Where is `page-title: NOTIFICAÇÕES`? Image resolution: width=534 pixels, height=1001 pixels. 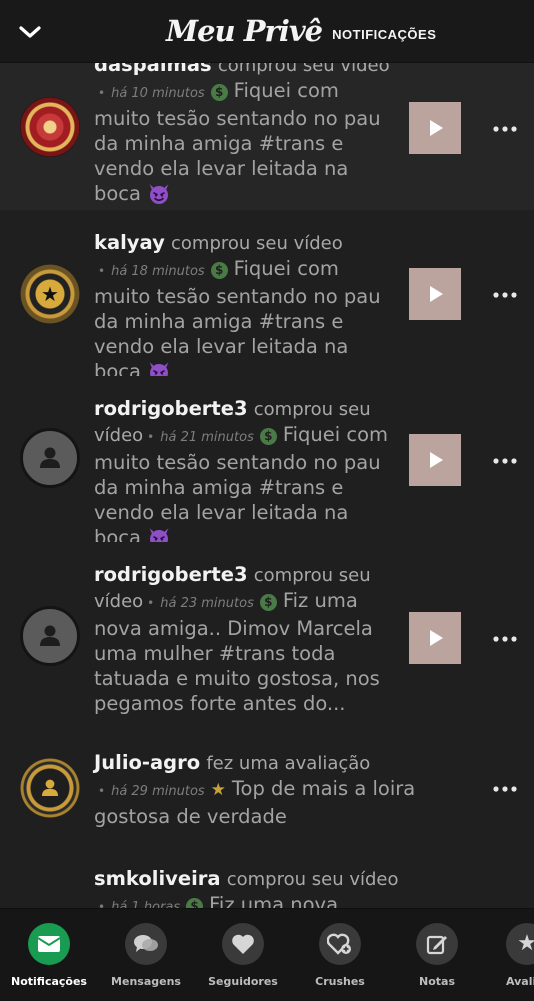 page-title: NOTIFICAÇÕES is located at coordinates (384, 34).